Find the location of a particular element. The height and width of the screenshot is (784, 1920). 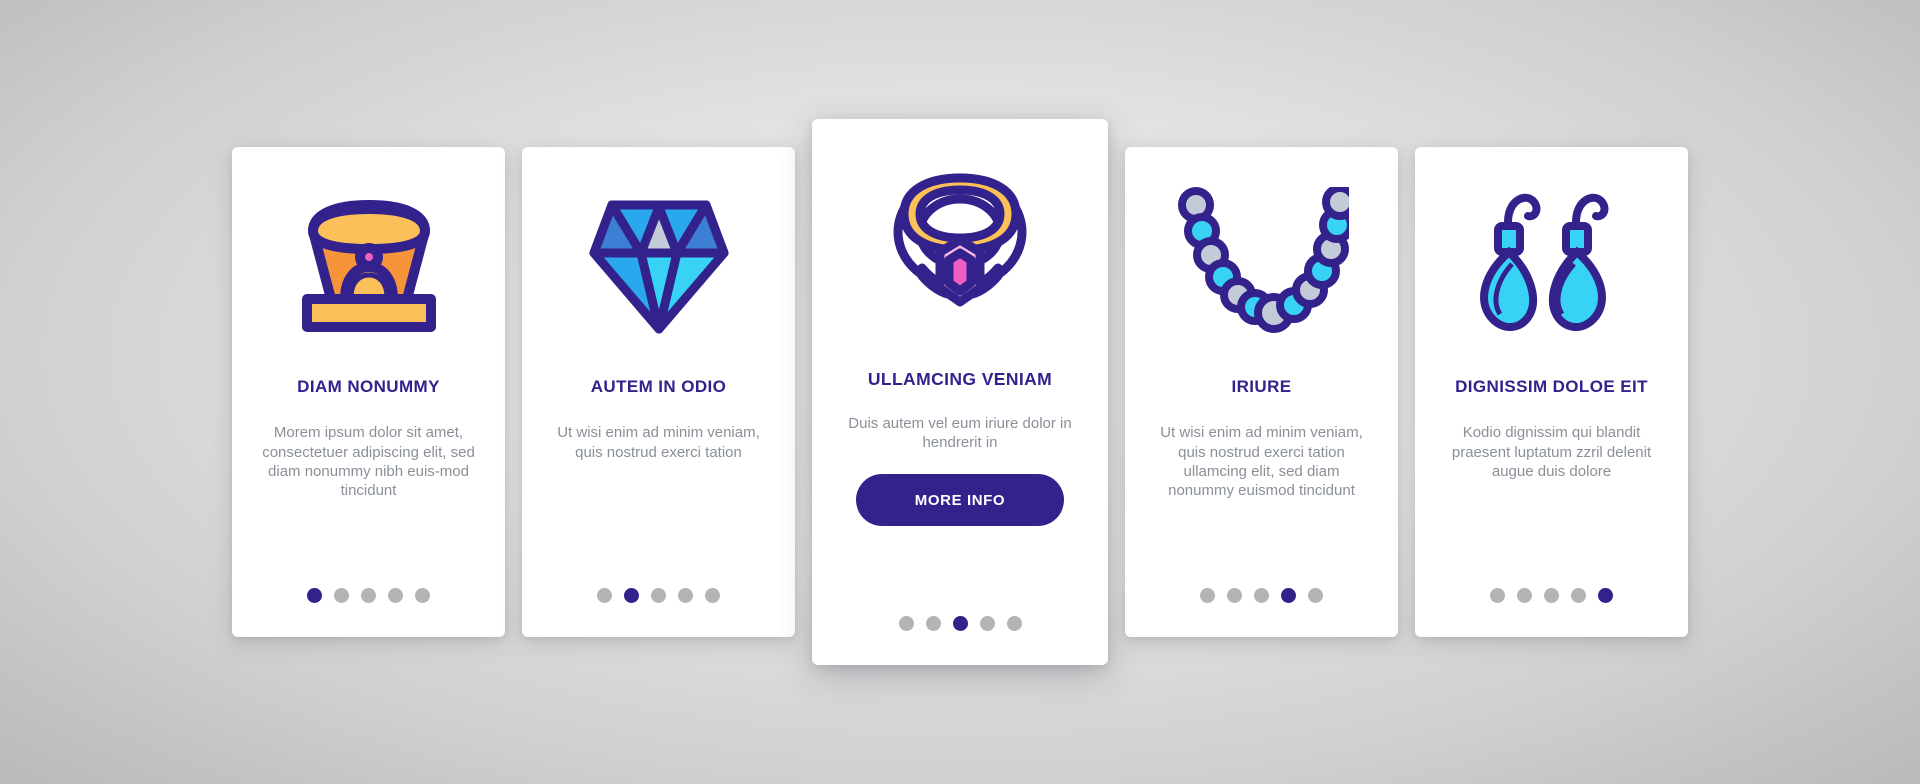

card-title: ULLAMCING VENIAM is located at coordinates (960, 379).